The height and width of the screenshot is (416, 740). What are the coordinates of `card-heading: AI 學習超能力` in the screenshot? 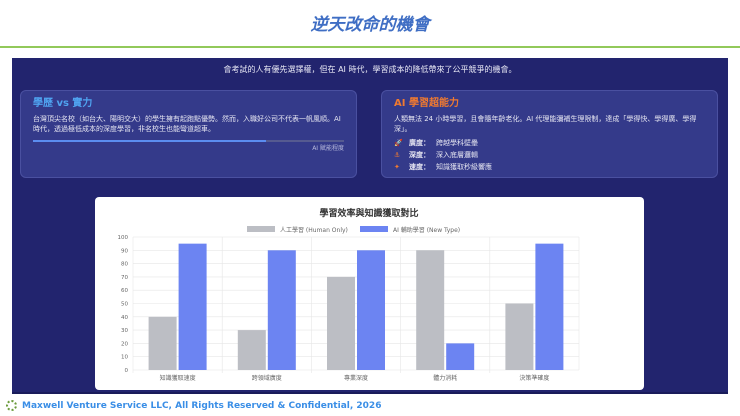 It's located at (426, 103).